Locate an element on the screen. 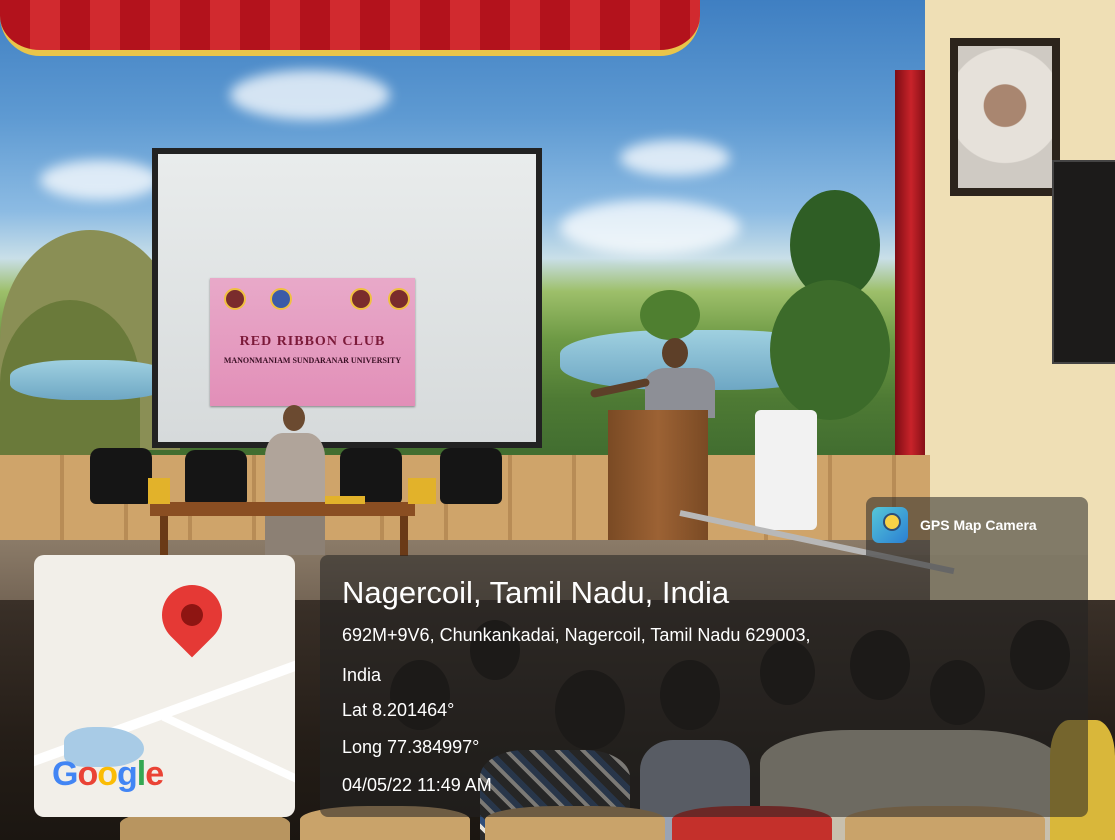 The height and width of the screenshot is (840, 1115). side-curtain is located at coordinates (911, 280).